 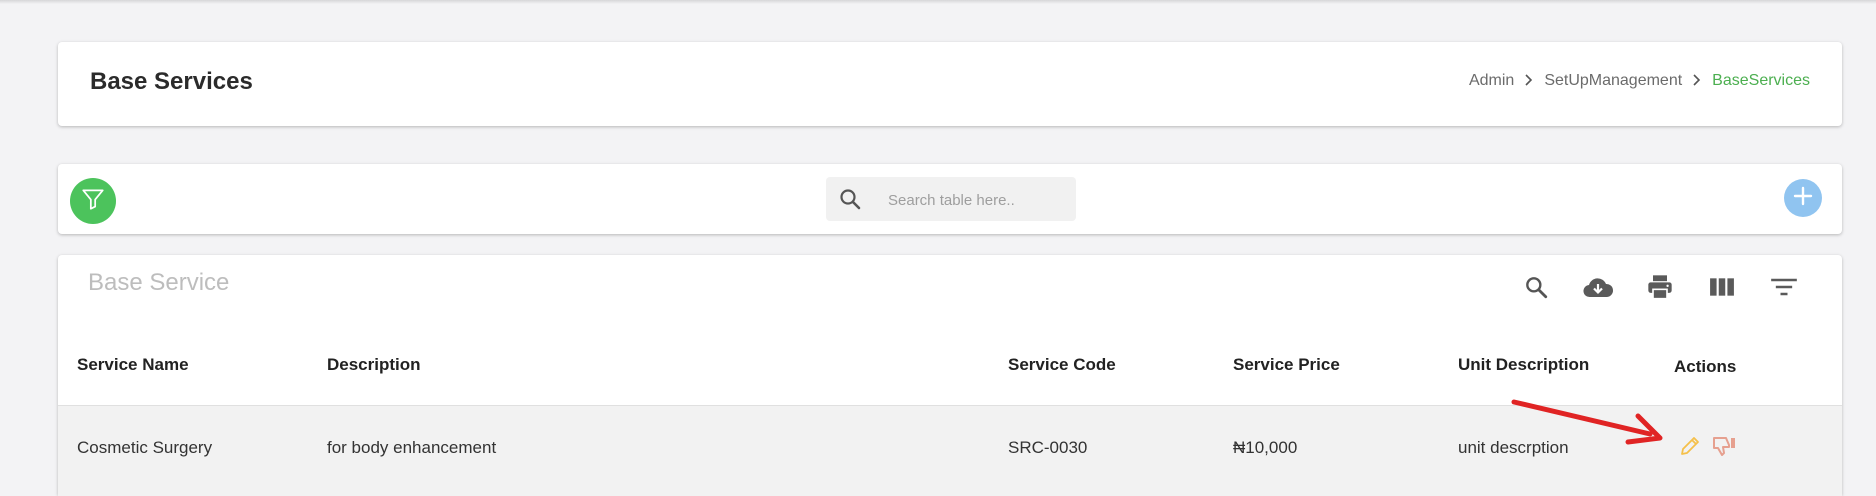 What do you see at coordinates (938, 2) in the screenshot?
I see `top-bar-shadow` at bounding box center [938, 2].